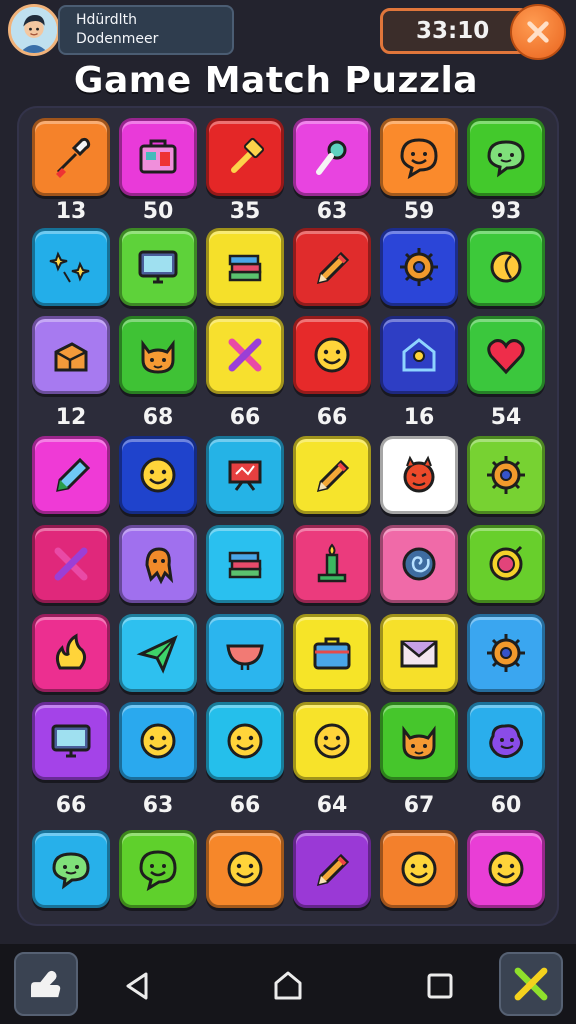  What do you see at coordinates (34, 30) in the screenshot?
I see `player-avatar` at bounding box center [34, 30].